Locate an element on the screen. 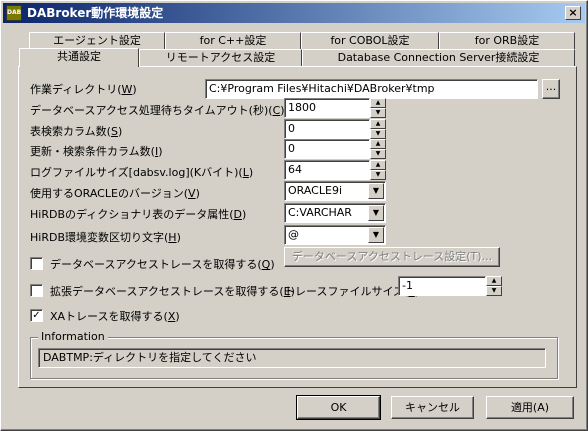  hirdb-sep-select: @ ▼ is located at coordinates (335, 235).